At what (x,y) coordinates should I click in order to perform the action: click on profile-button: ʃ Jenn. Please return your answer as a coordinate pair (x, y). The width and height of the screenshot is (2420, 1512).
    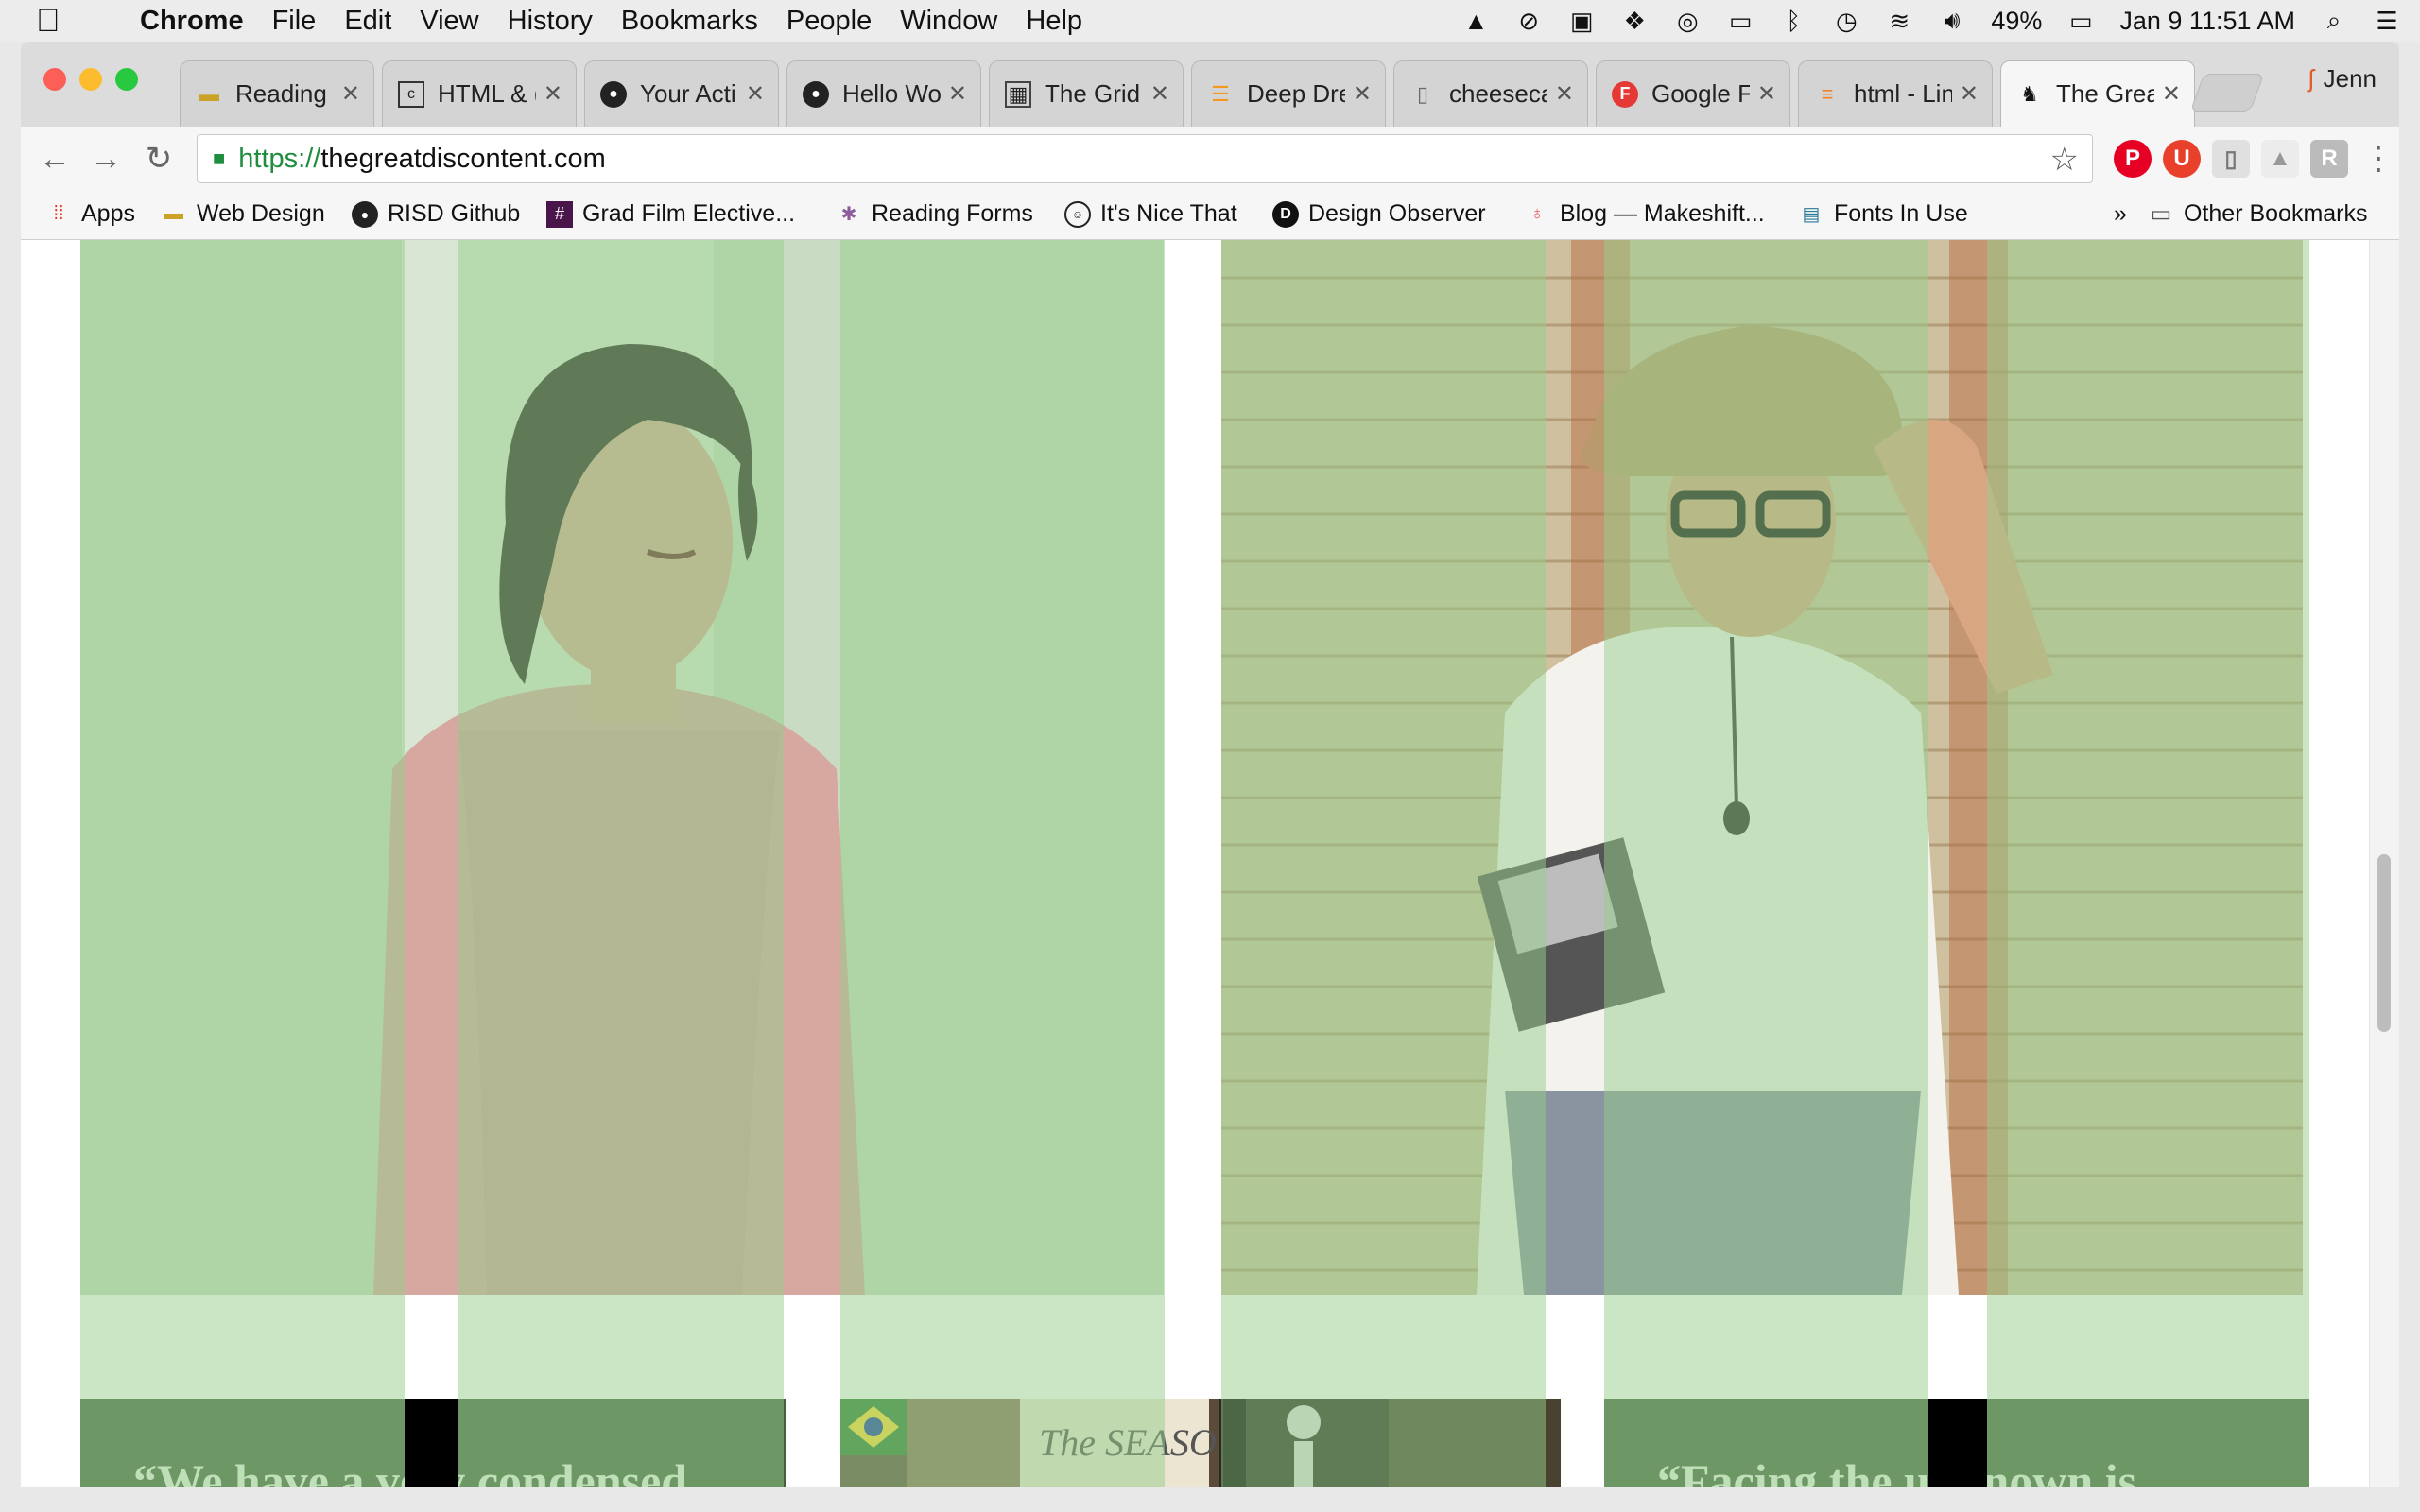
    Looking at the image, I should click on (2342, 79).